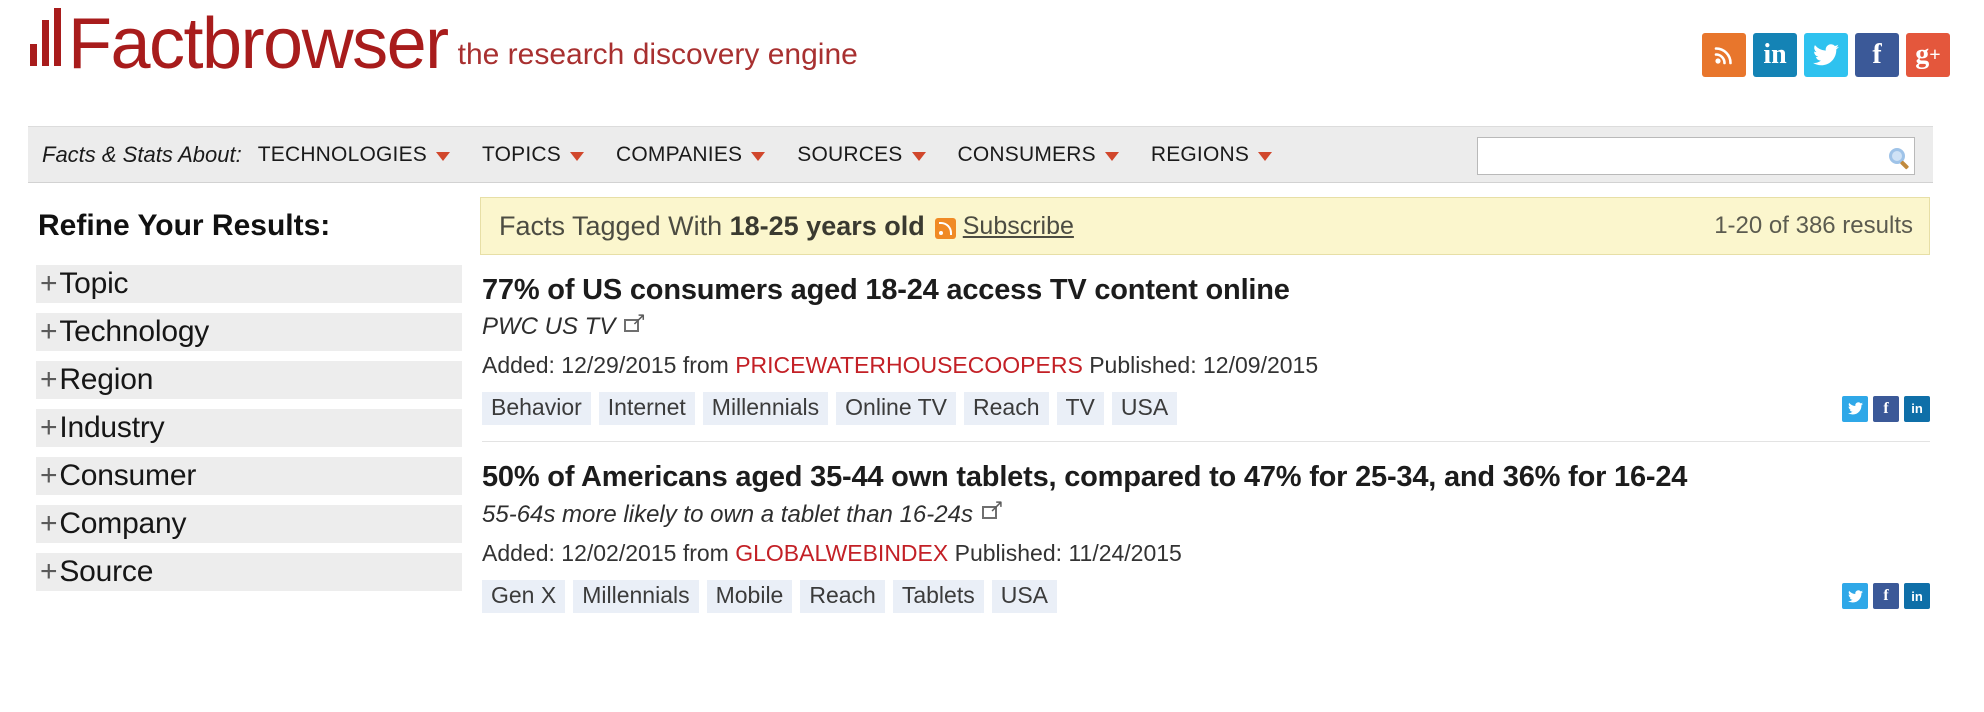 The height and width of the screenshot is (712, 1984). What do you see at coordinates (611, 225) in the screenshot?
I see `banner-prefix: Facts Tagged With` at bounding box center [611, 225].